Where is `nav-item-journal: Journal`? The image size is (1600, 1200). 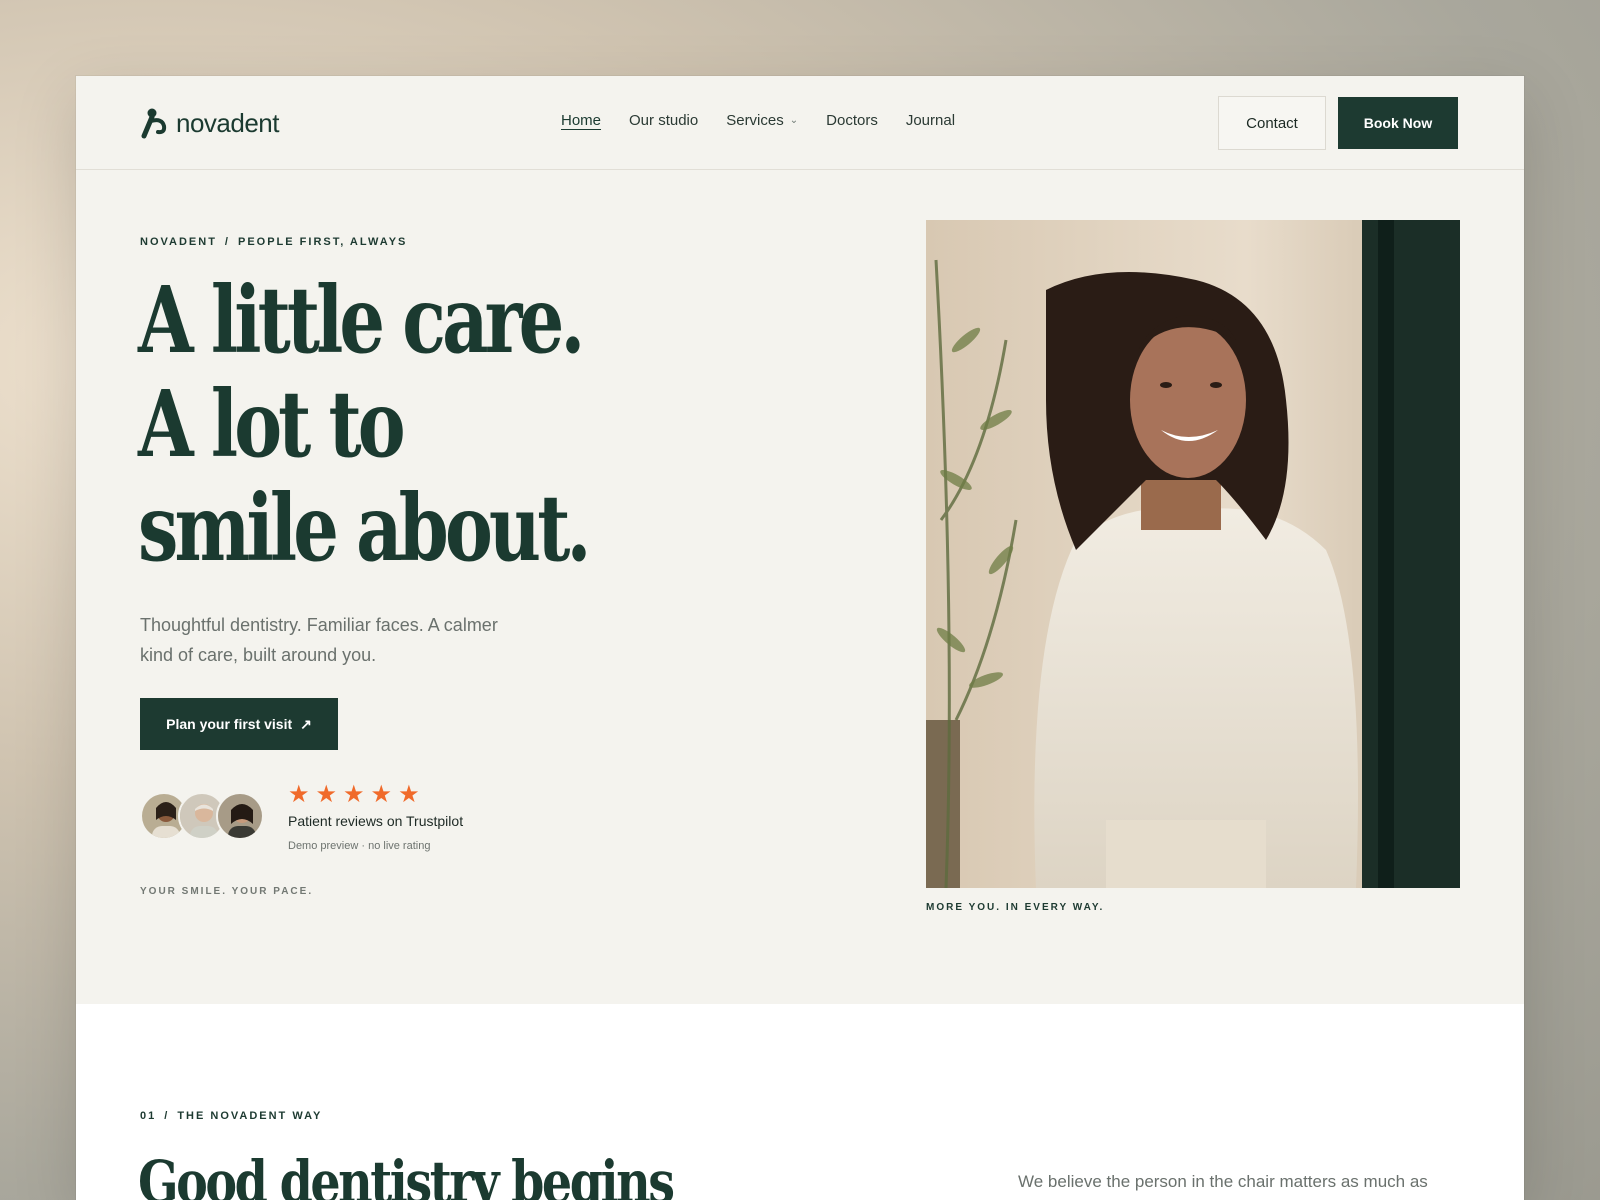
nav-item-journal: Journal is located at coordinates (930, 120).